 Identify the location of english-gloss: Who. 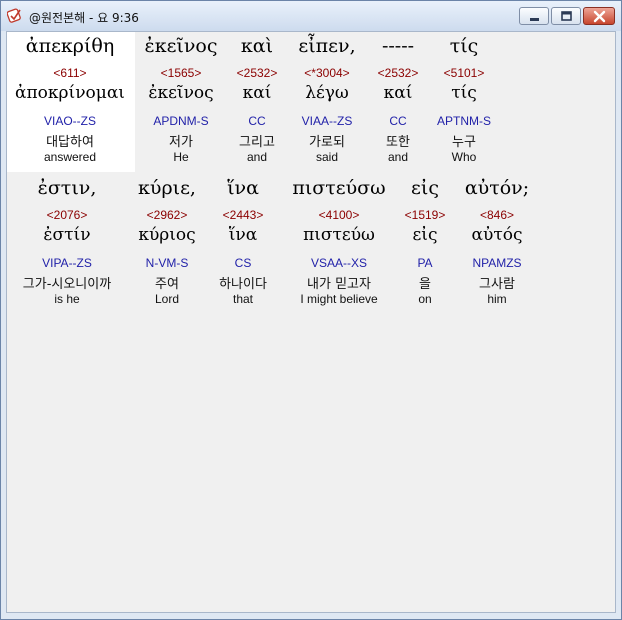
(464, 157).